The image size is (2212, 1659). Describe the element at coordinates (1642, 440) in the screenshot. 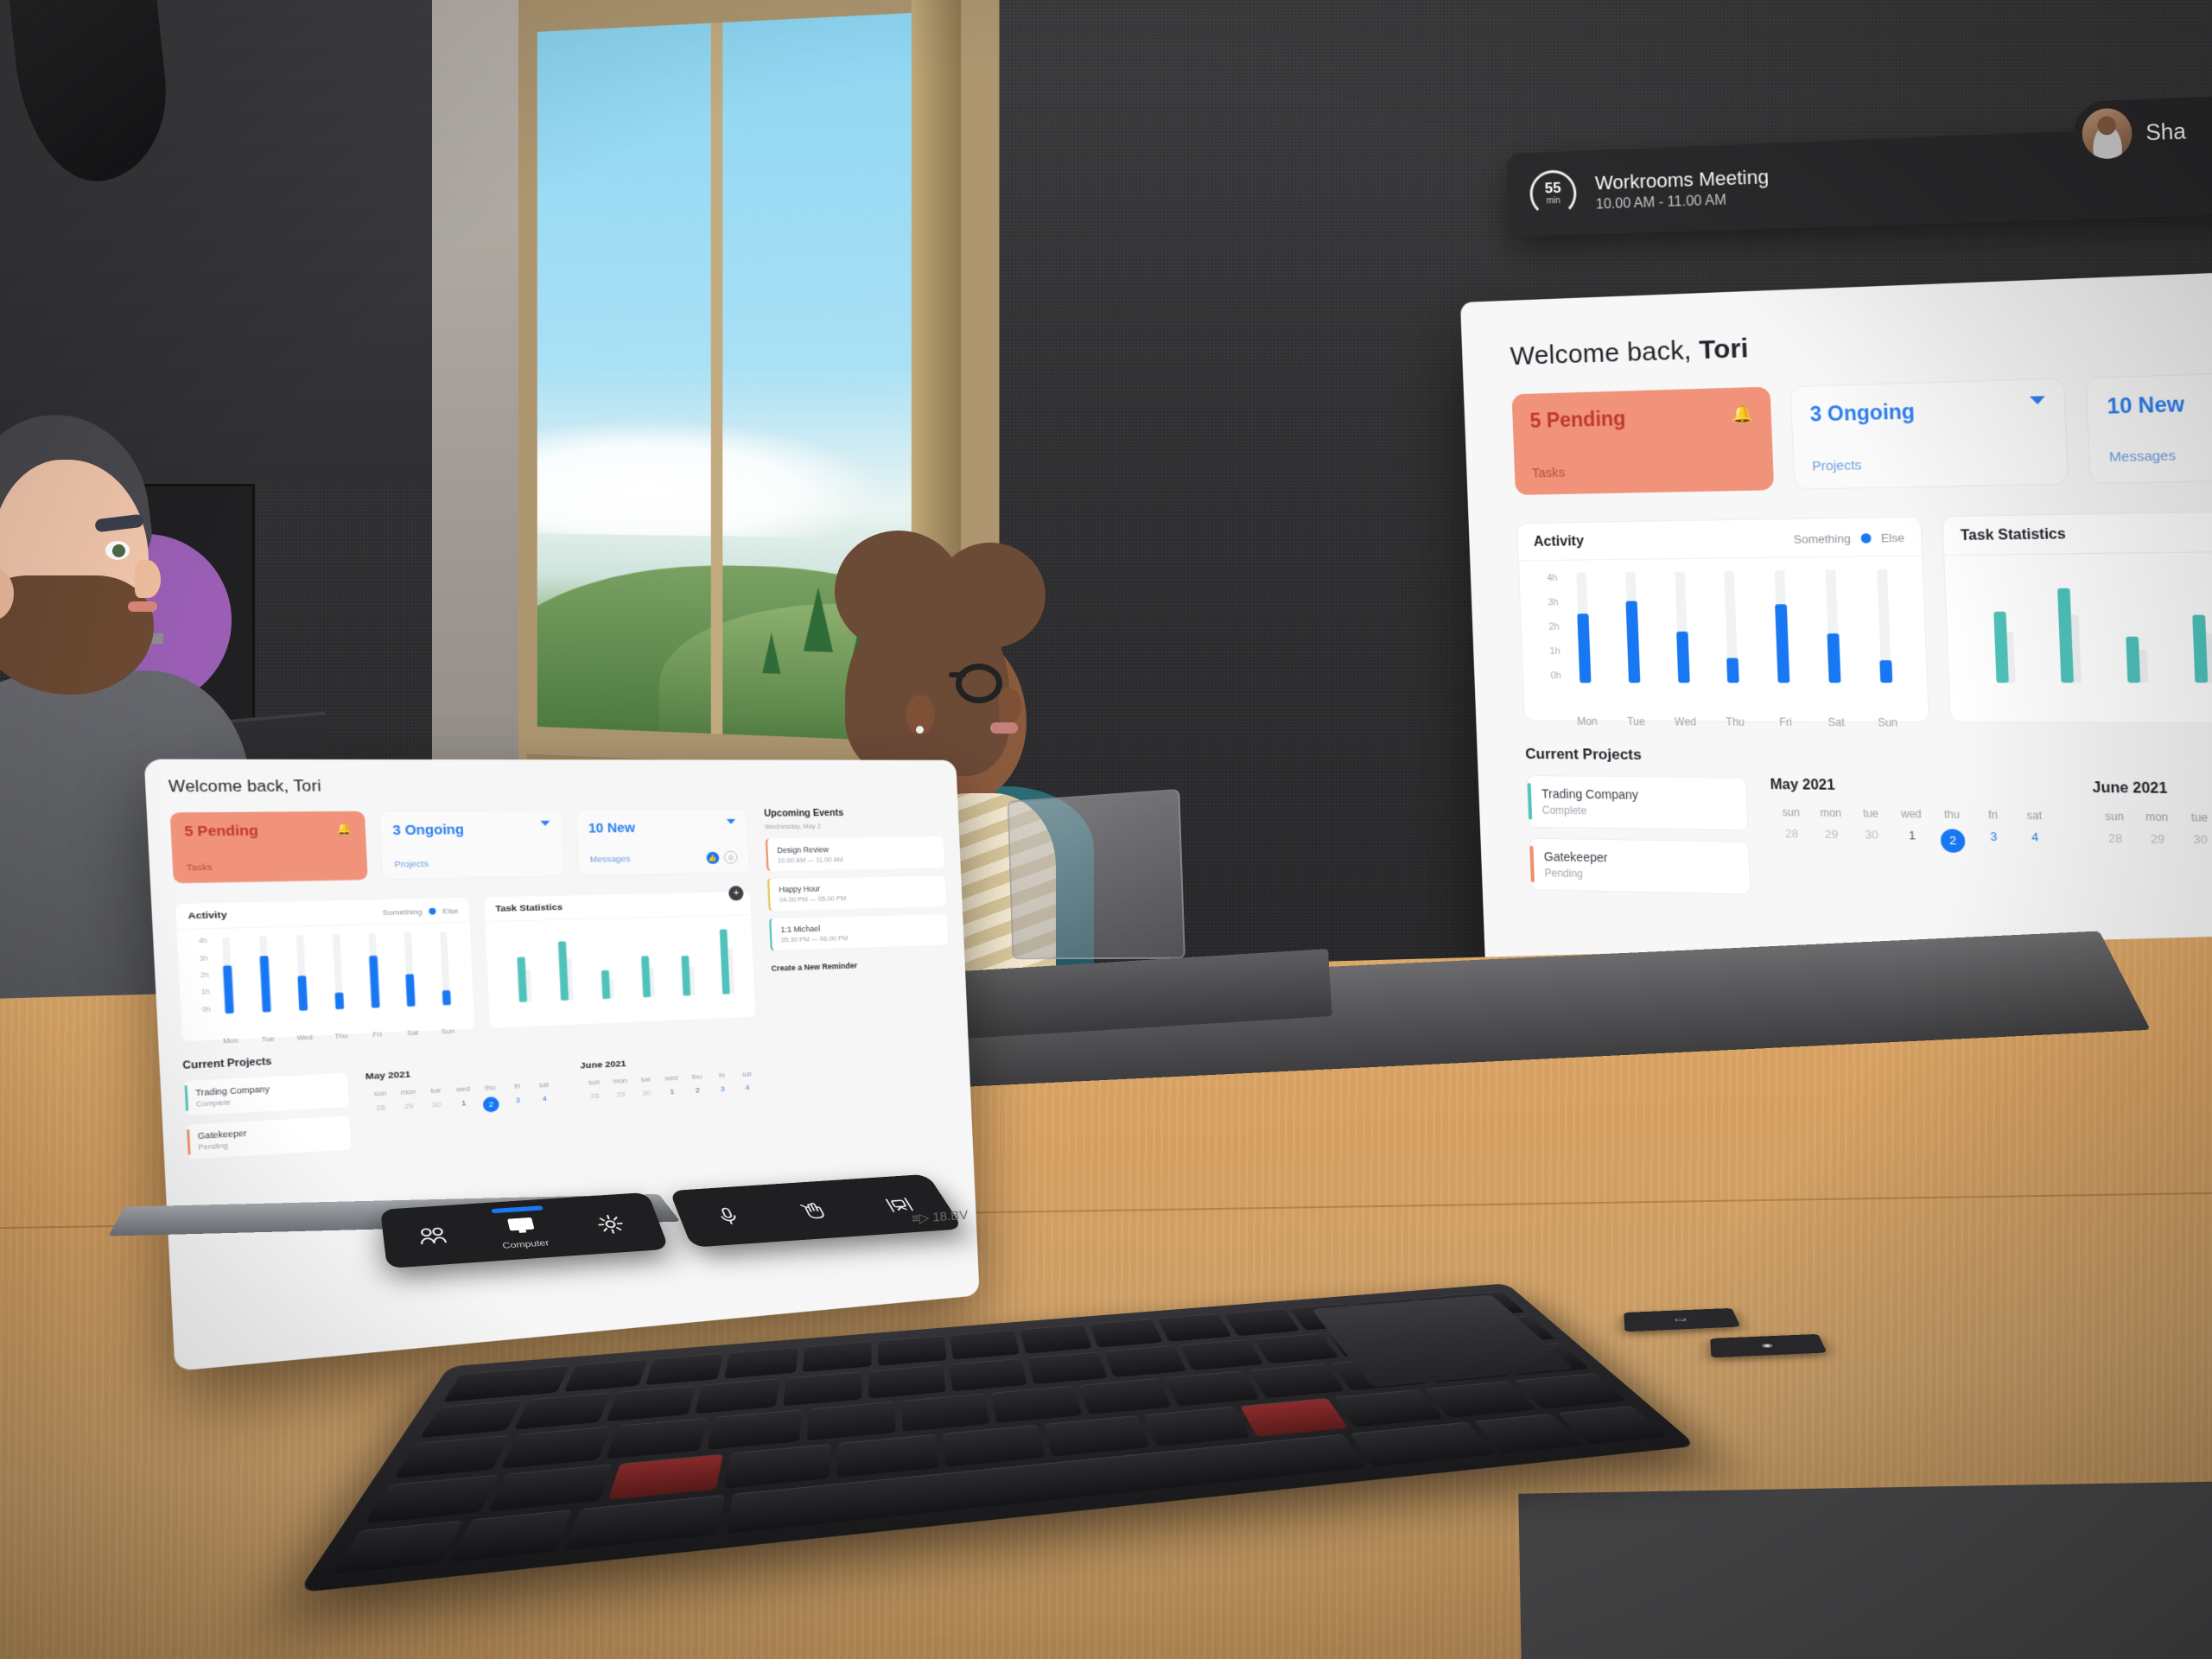

I see `stat-card-tasks: 5 Pending 🔔 Tasks` at that location.